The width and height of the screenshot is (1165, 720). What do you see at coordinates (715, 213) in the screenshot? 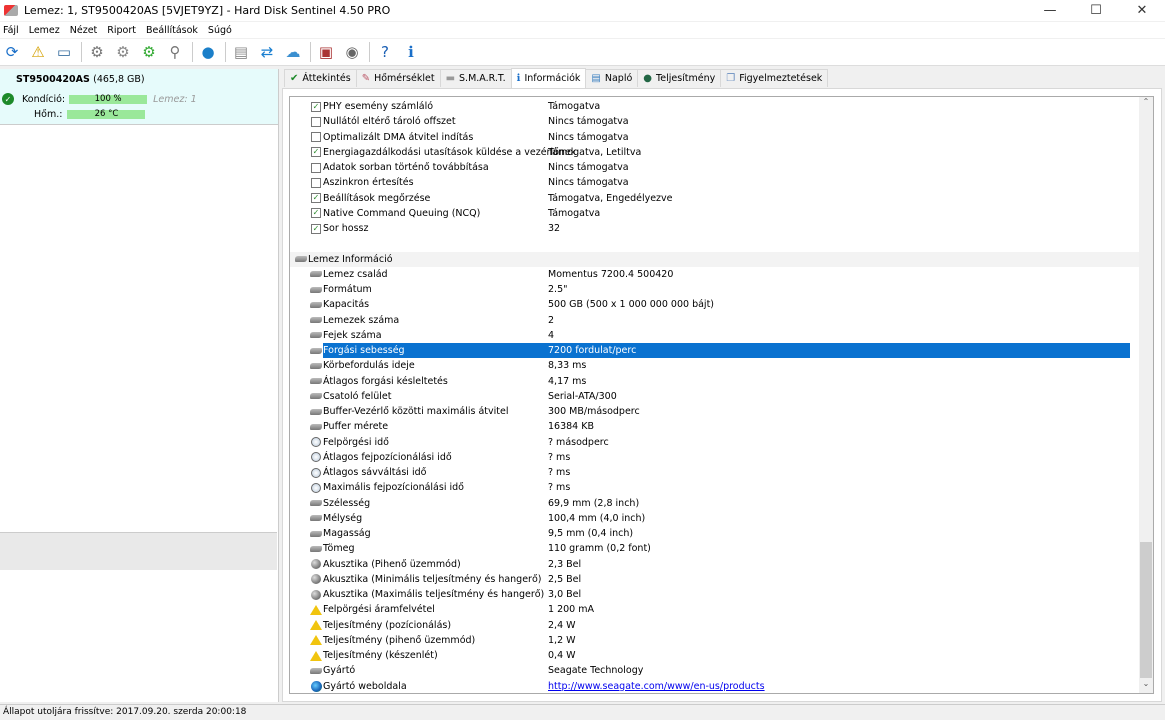
I see `list-item: ✓ Native Command Queuing (NCQ) Támogatva` at bounding box center [715, 213].